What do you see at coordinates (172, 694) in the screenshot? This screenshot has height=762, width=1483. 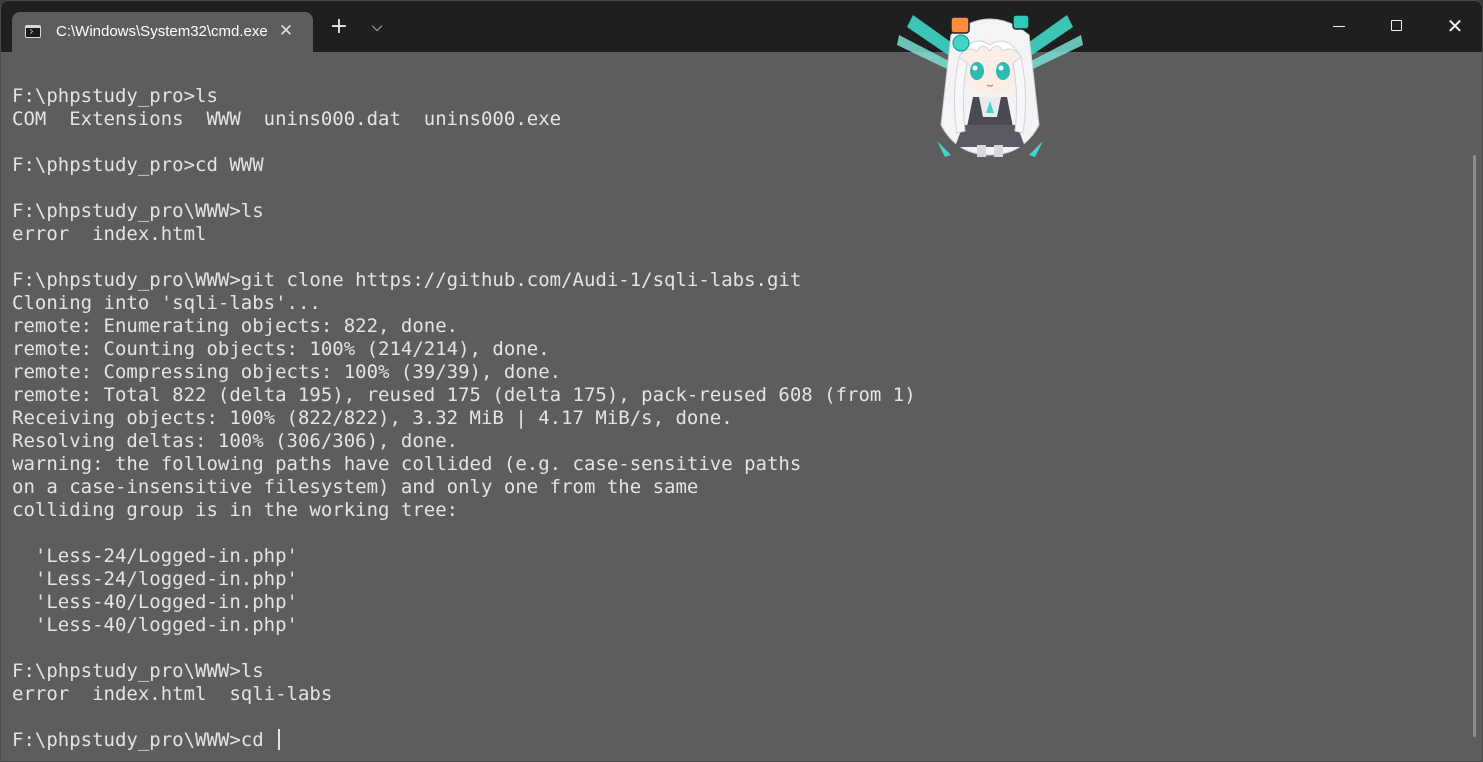 I see `terminal-line: error index.html sqli-labs` at bounding box center [172, 694].